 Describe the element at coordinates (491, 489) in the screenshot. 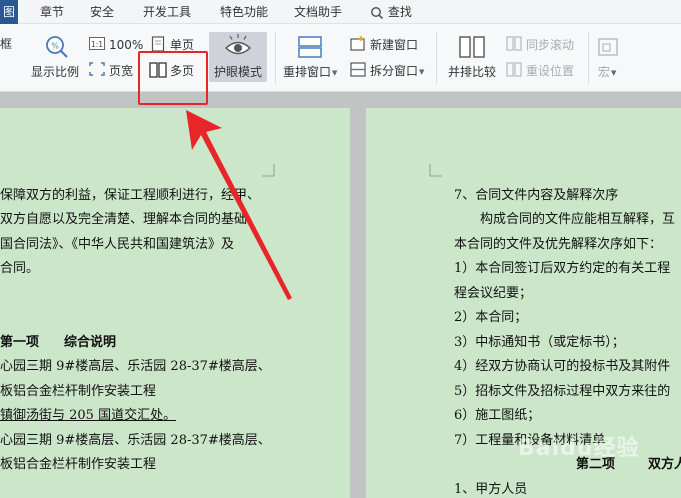

I see `text-line: 1、甲方人员` at that location.